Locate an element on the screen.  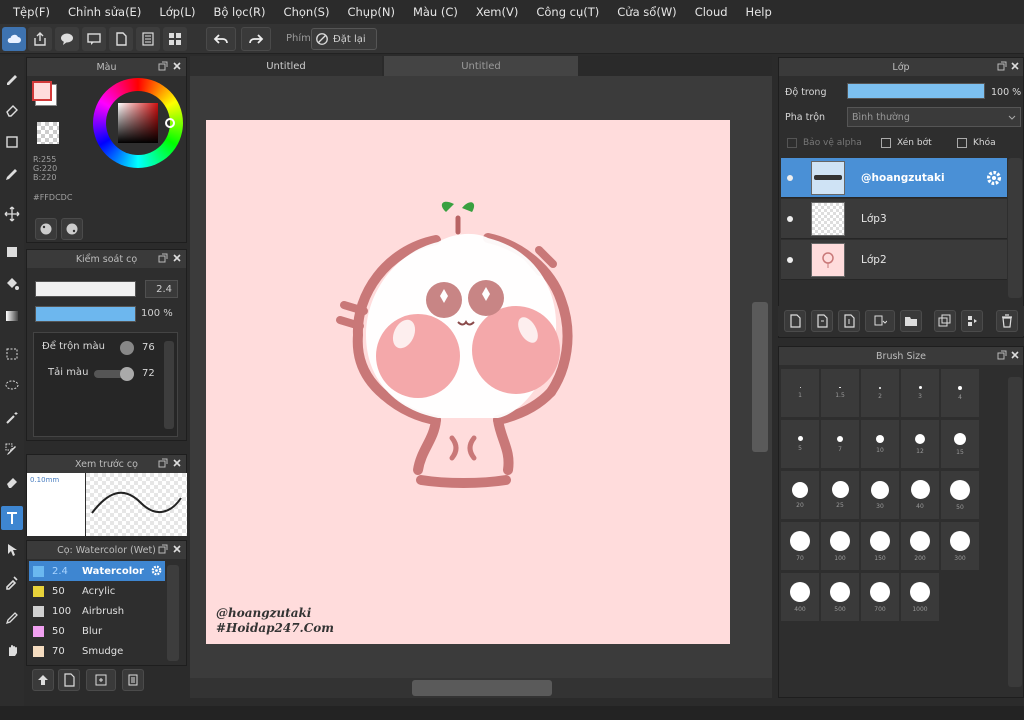
brush-size-cell: 20 is located at coordinates (800, 495).